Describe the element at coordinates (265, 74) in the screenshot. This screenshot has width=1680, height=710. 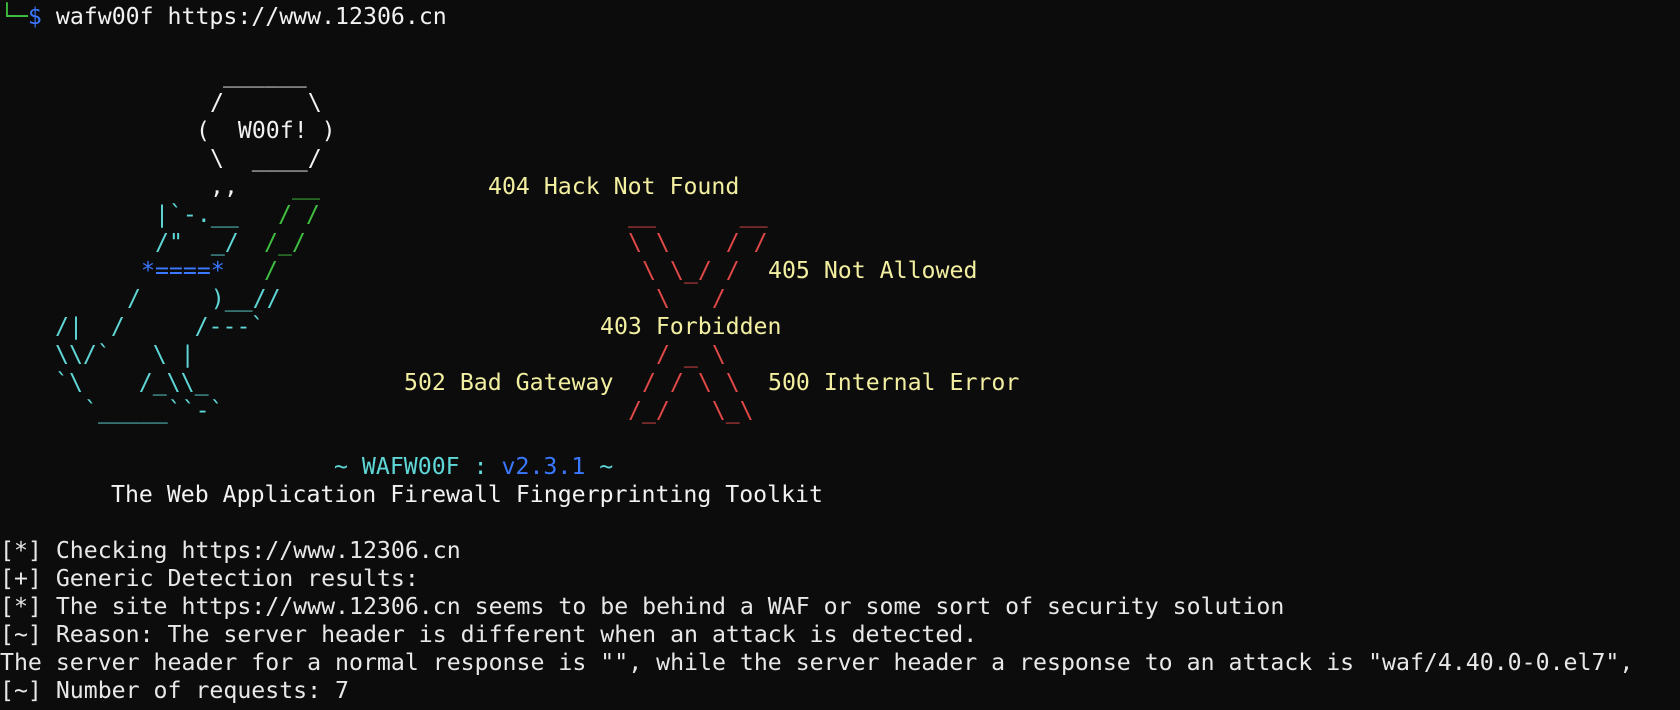
I see `bubble-line-1: ______` at that location.